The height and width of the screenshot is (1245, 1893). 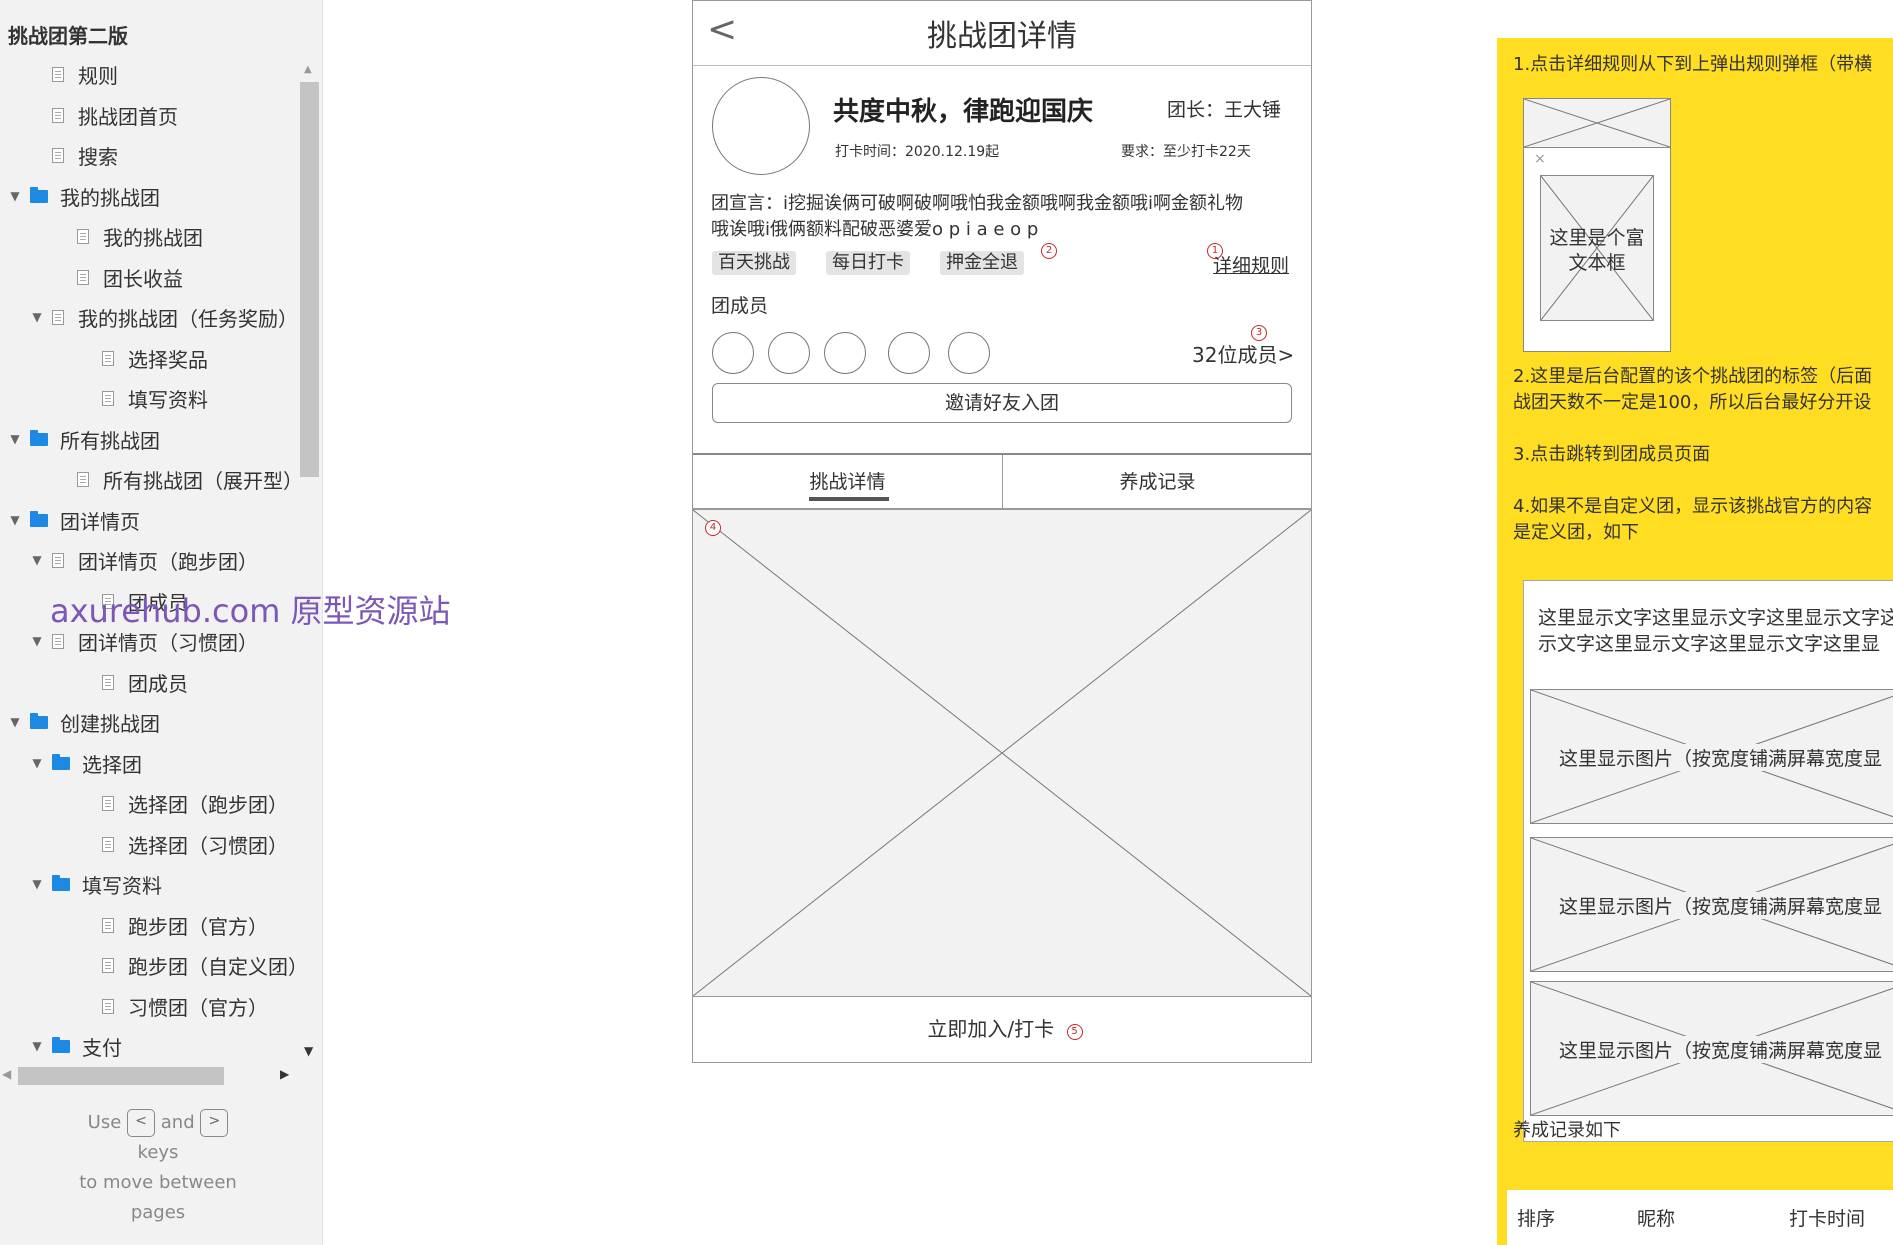 What do you see at coordinates (121, 1076) in the screenshot?
I see `horizontal-scroll-thumb` at bounding box center [121, 1076].